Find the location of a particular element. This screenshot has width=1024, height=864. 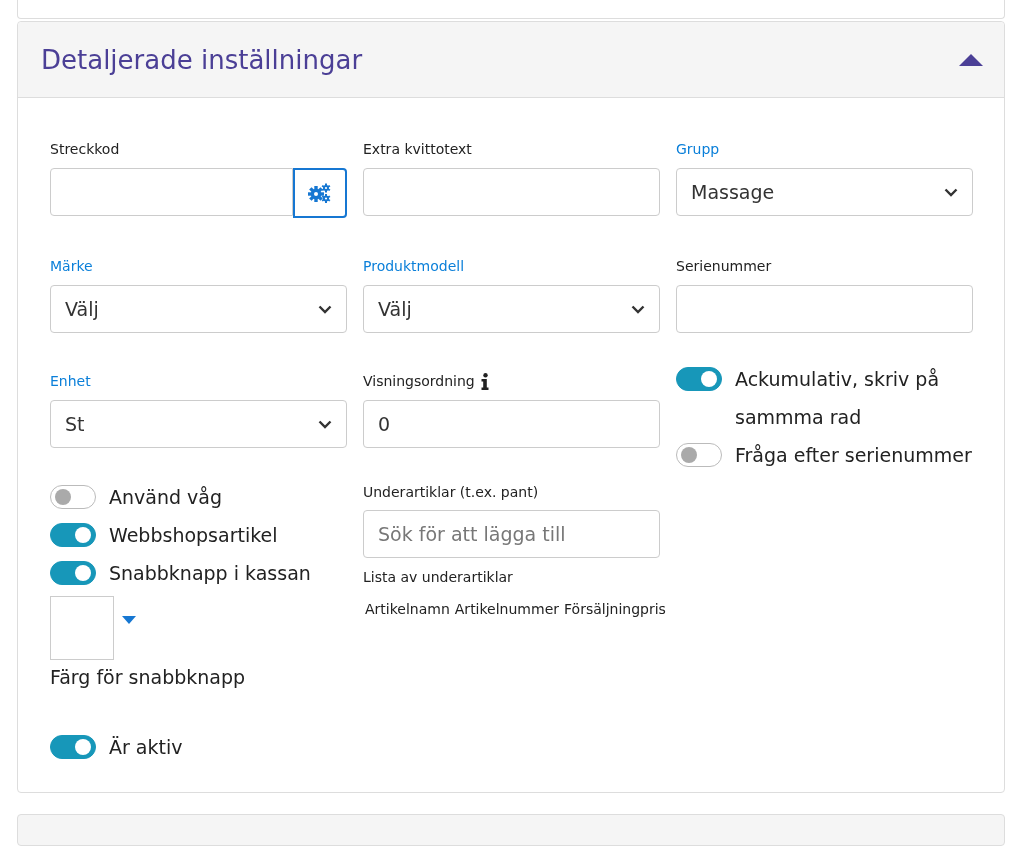

field-label: Serienummer is located at coordinates (724, 266).